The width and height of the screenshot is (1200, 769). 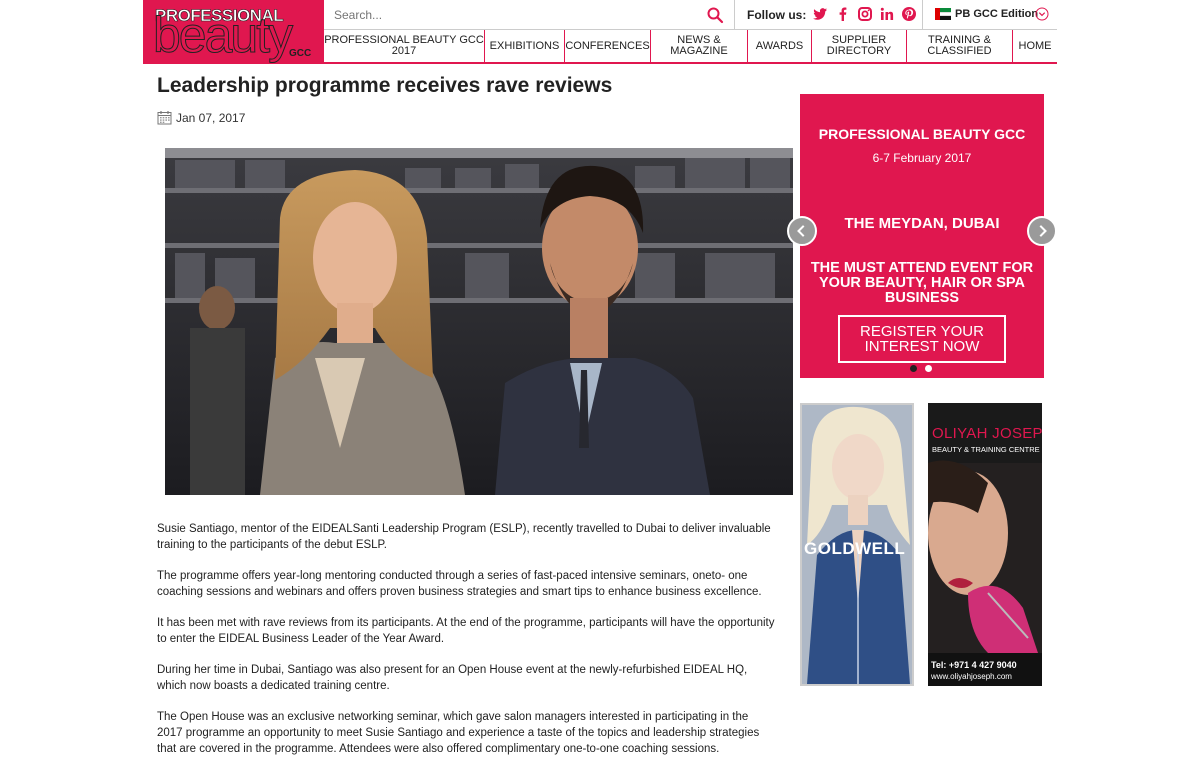 I want to click on banner-dates: 6-7 February 2017, so click(x=922, y=158).